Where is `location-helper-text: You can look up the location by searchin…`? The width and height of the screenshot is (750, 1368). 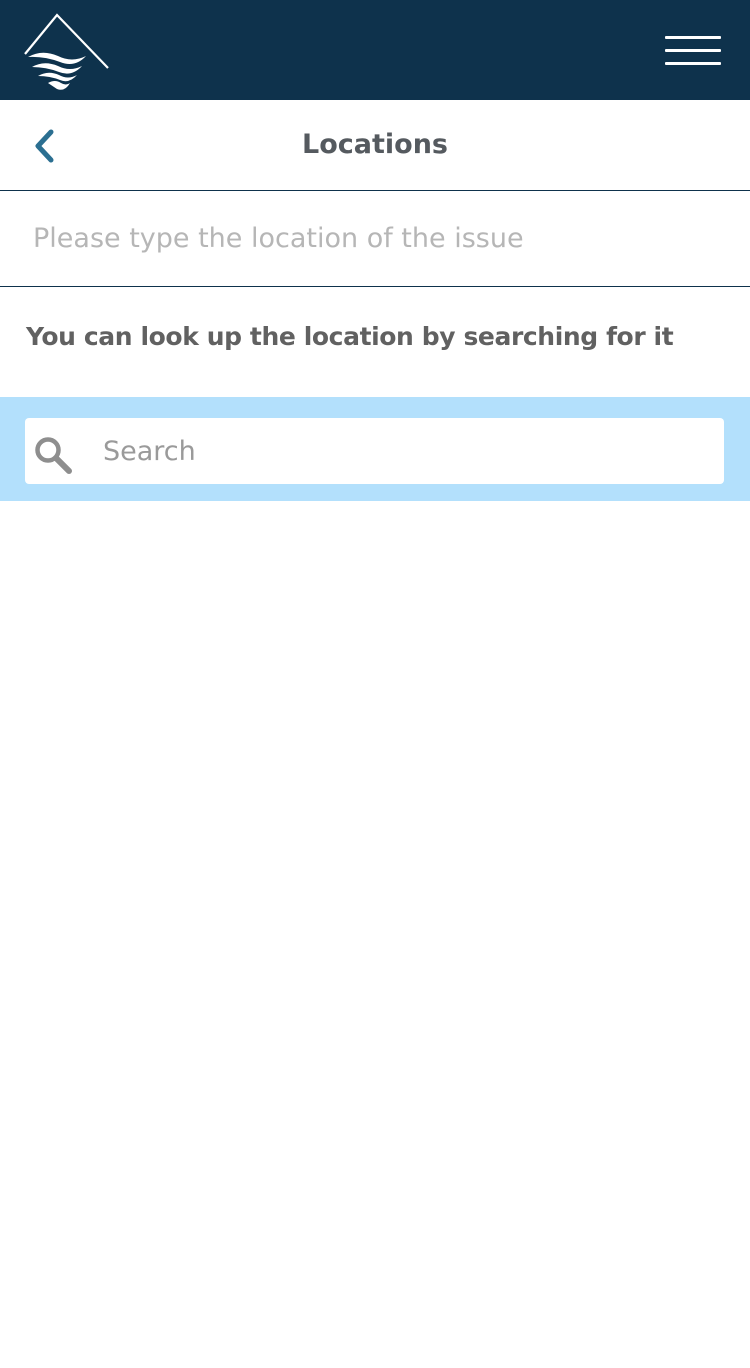
location-helper-text: You can look up the location by searchin… is located at coordinates (350, 336).